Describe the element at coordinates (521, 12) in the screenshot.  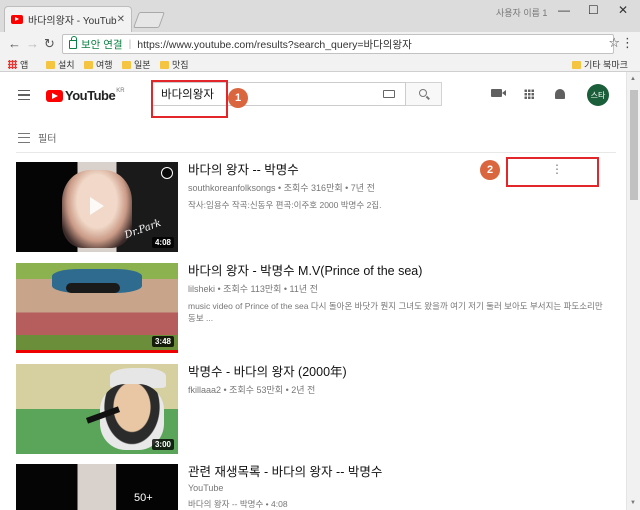
I see `profile-name: 사용자 이름 1` at that location.